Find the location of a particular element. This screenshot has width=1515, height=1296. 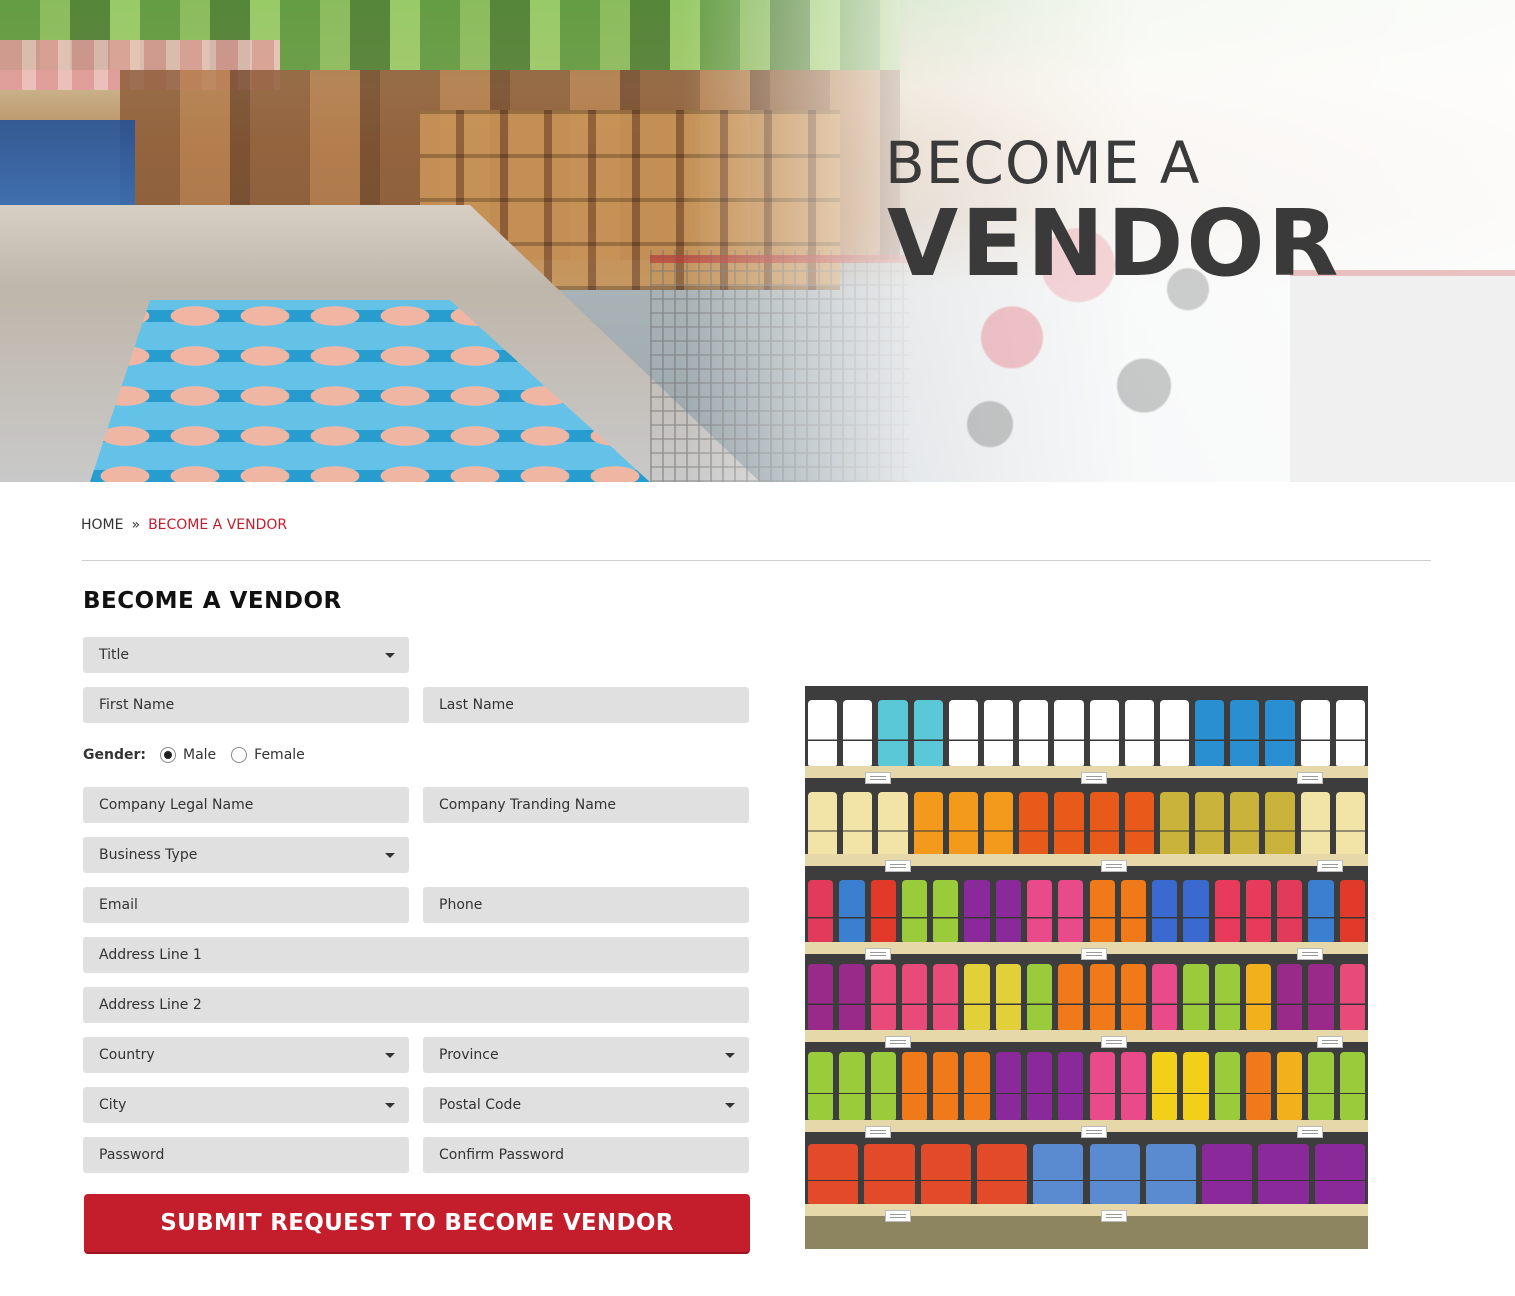

confirm-password-placeholder: Confirm Password is located at coordinates (502, 1155).